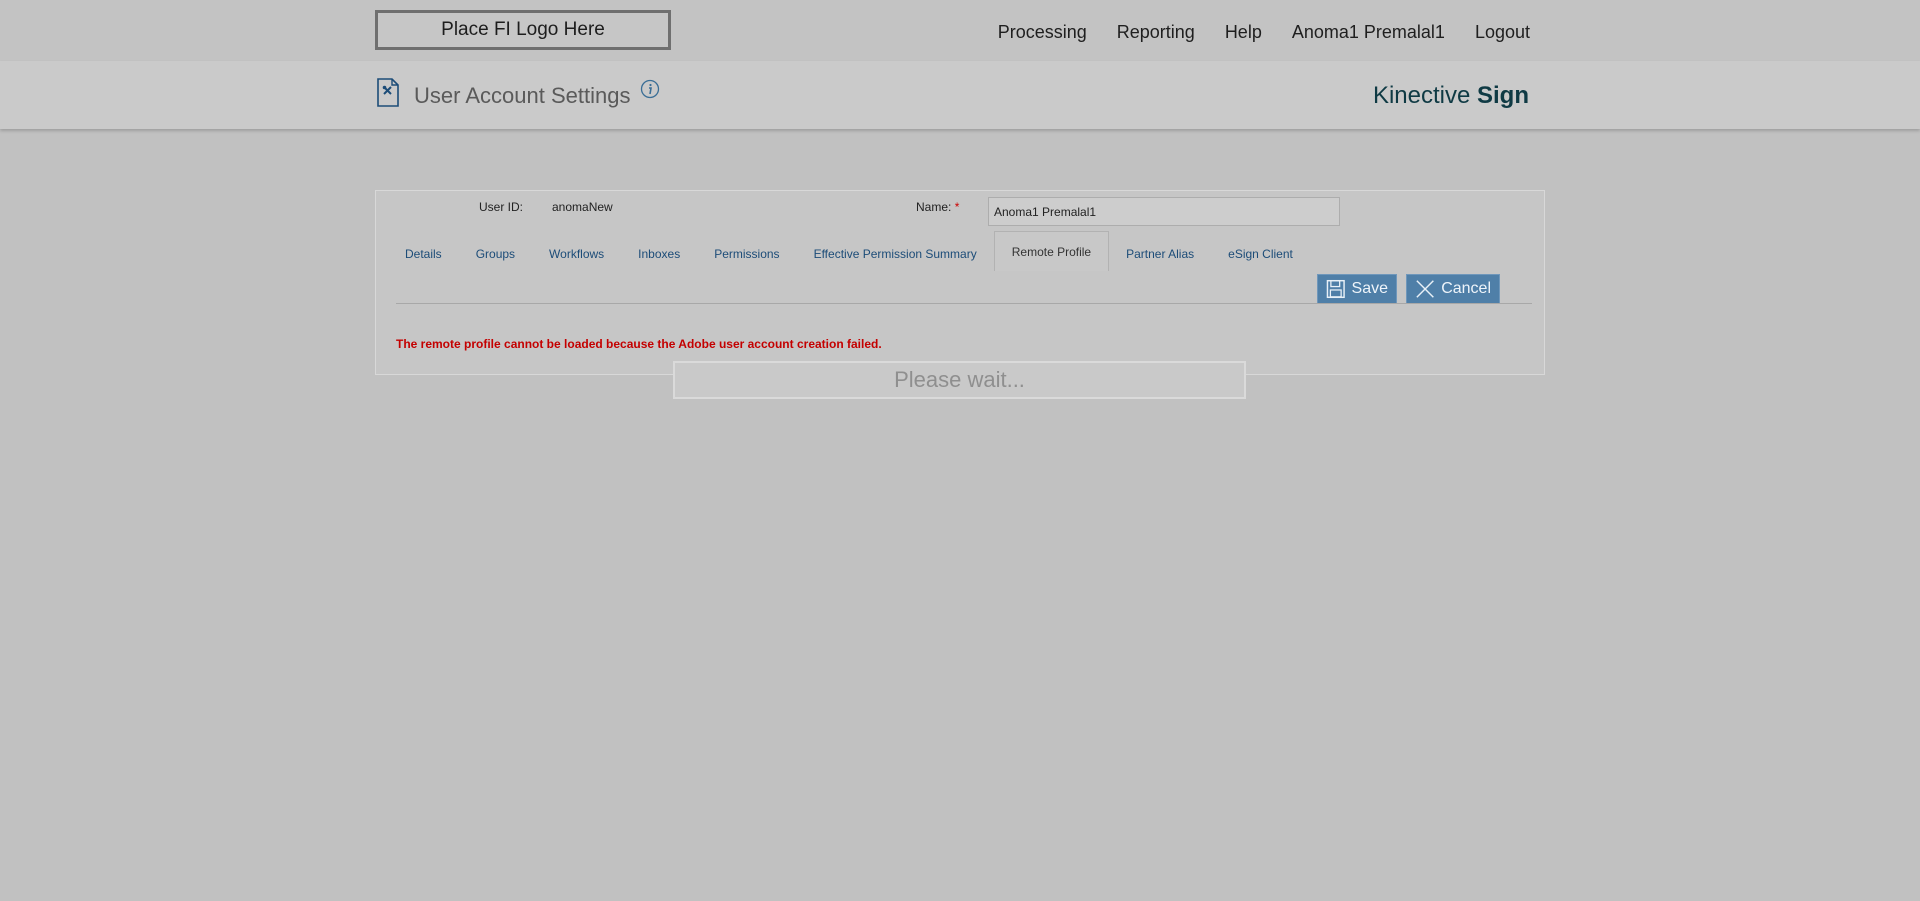 The height and width of the screenshot is (901, 1920). Describe the element at coordinates (659, 254) in the screenshot. I see `tab-inboxes: Inboxes` at that location.